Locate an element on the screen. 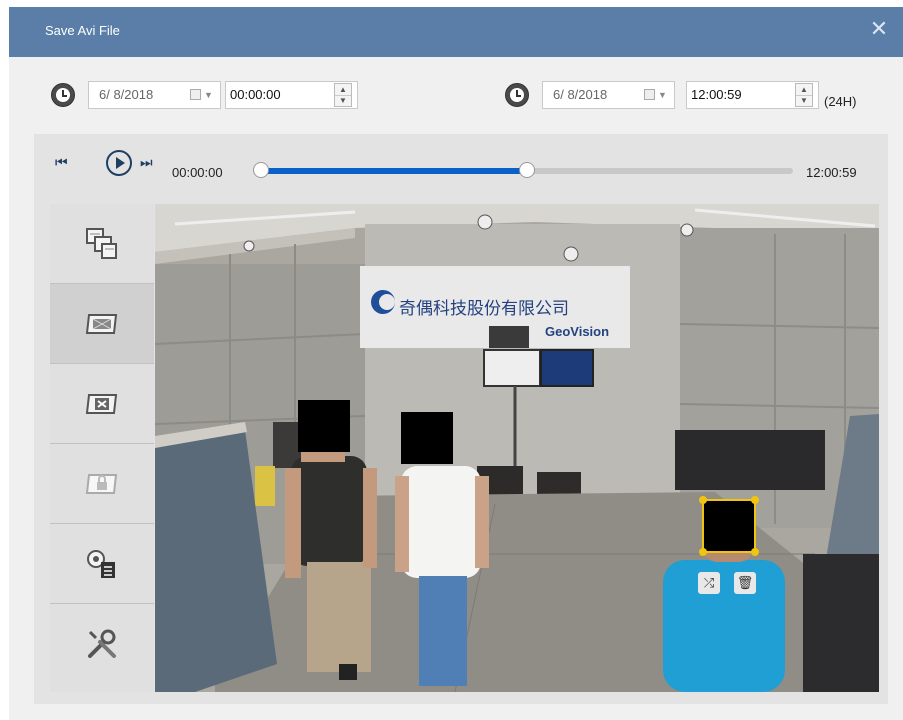 This screenshot has width=903, height=720. end-clock-icon is located at coordinates (517, 95).